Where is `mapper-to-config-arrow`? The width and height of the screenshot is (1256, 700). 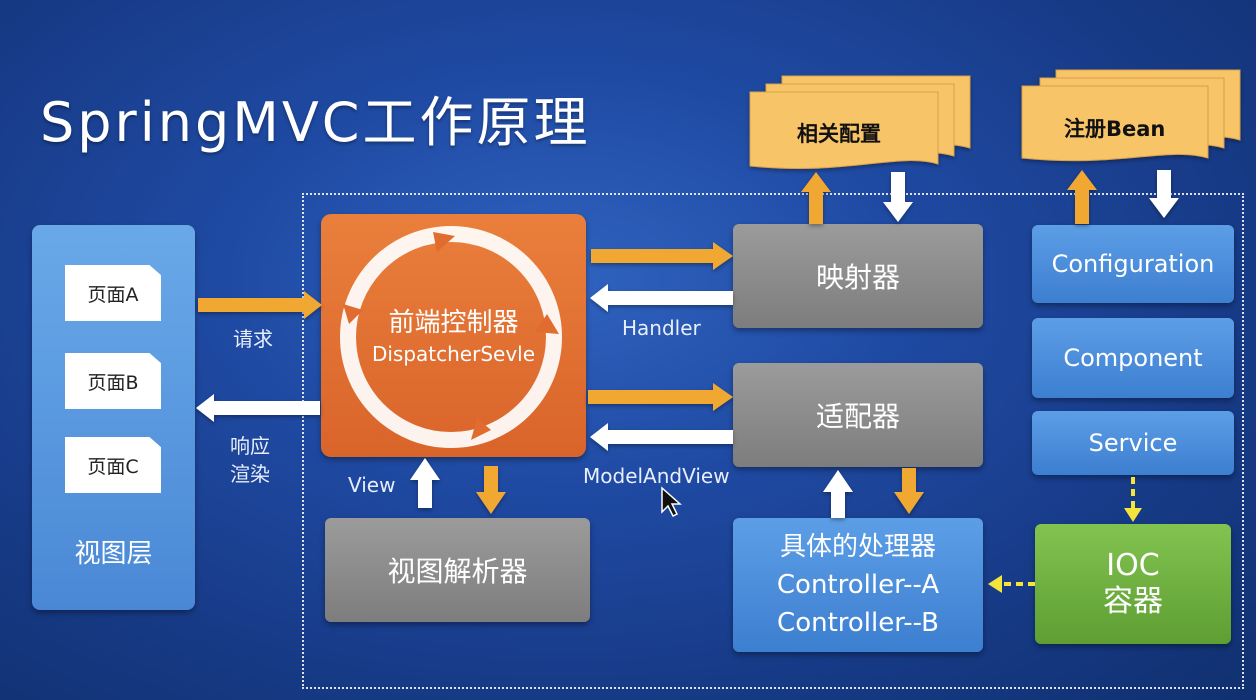 mapper-to-config-arrow is located at coordinates (816, 198).